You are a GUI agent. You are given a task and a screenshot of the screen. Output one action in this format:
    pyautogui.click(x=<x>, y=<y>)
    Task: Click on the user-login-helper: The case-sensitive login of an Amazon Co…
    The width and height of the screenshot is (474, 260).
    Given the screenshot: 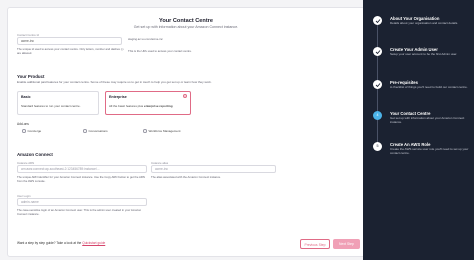 What is the action you would take?
    pyautogui.click(x=79, y=212)
    